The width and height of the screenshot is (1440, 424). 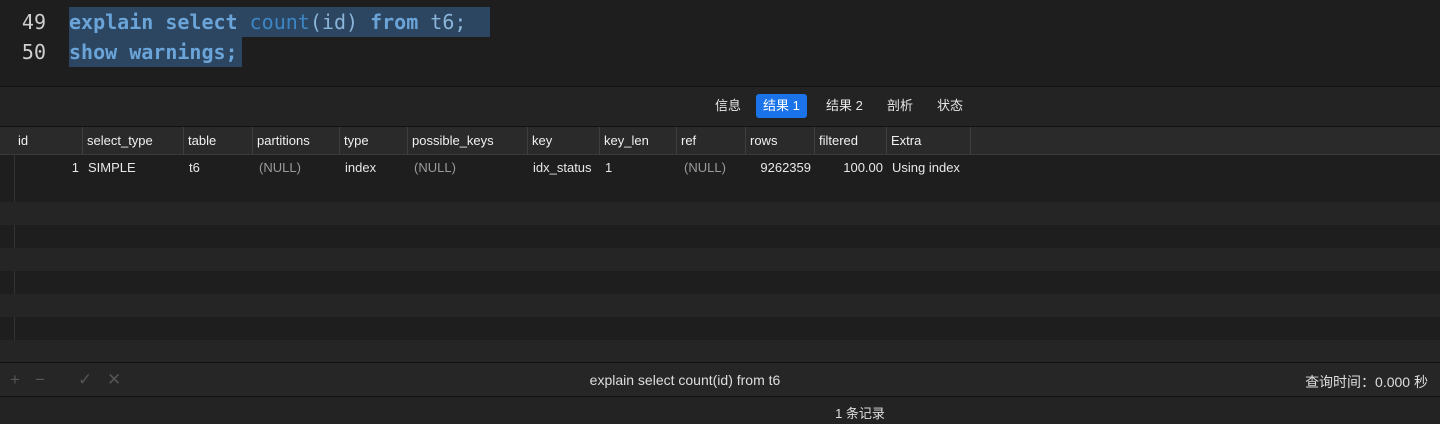 I want to click on cell-key-len: 1, so click(x=639, y=167).